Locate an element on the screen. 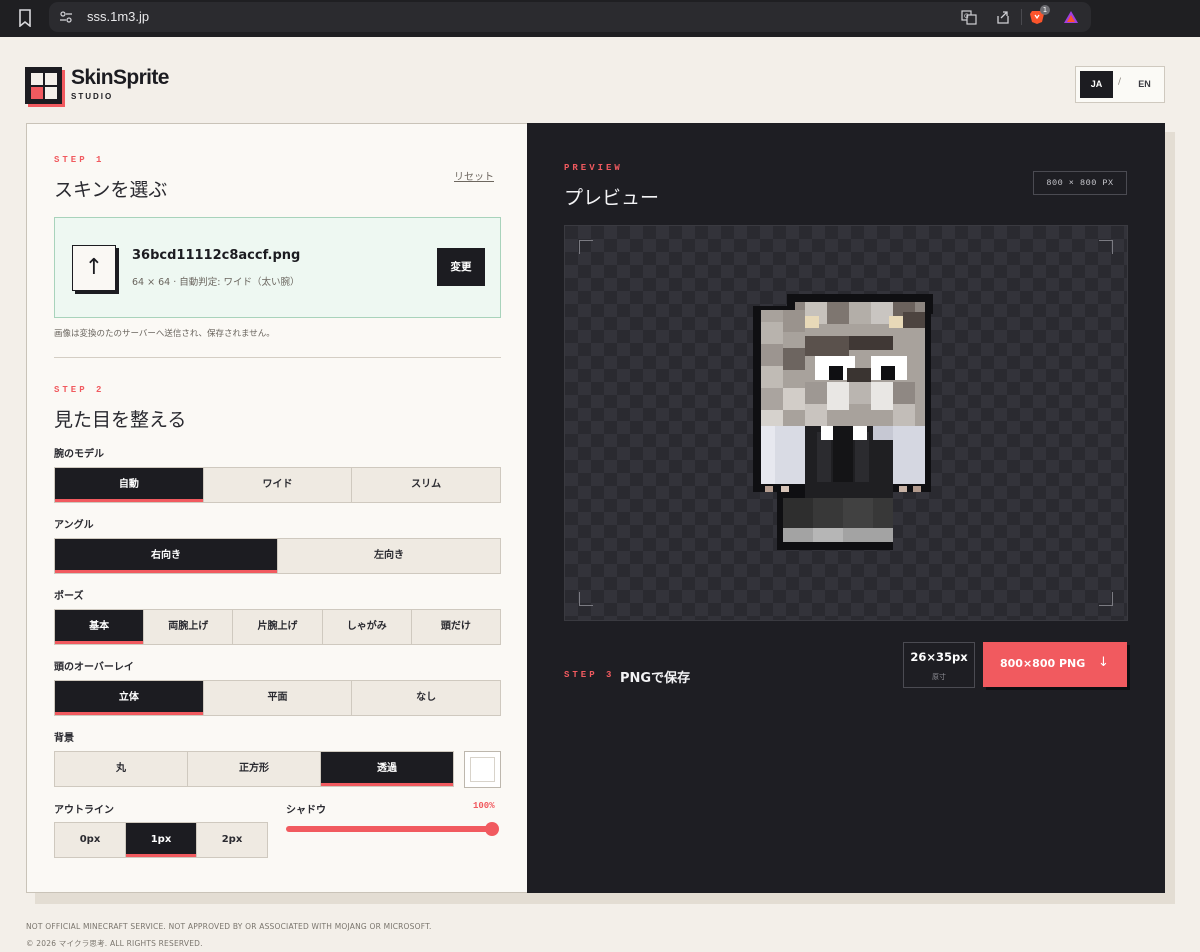 This screenshot has width=1200, height=952. download-arrow-icon: ↓ is located at coordinates (1103, 662).